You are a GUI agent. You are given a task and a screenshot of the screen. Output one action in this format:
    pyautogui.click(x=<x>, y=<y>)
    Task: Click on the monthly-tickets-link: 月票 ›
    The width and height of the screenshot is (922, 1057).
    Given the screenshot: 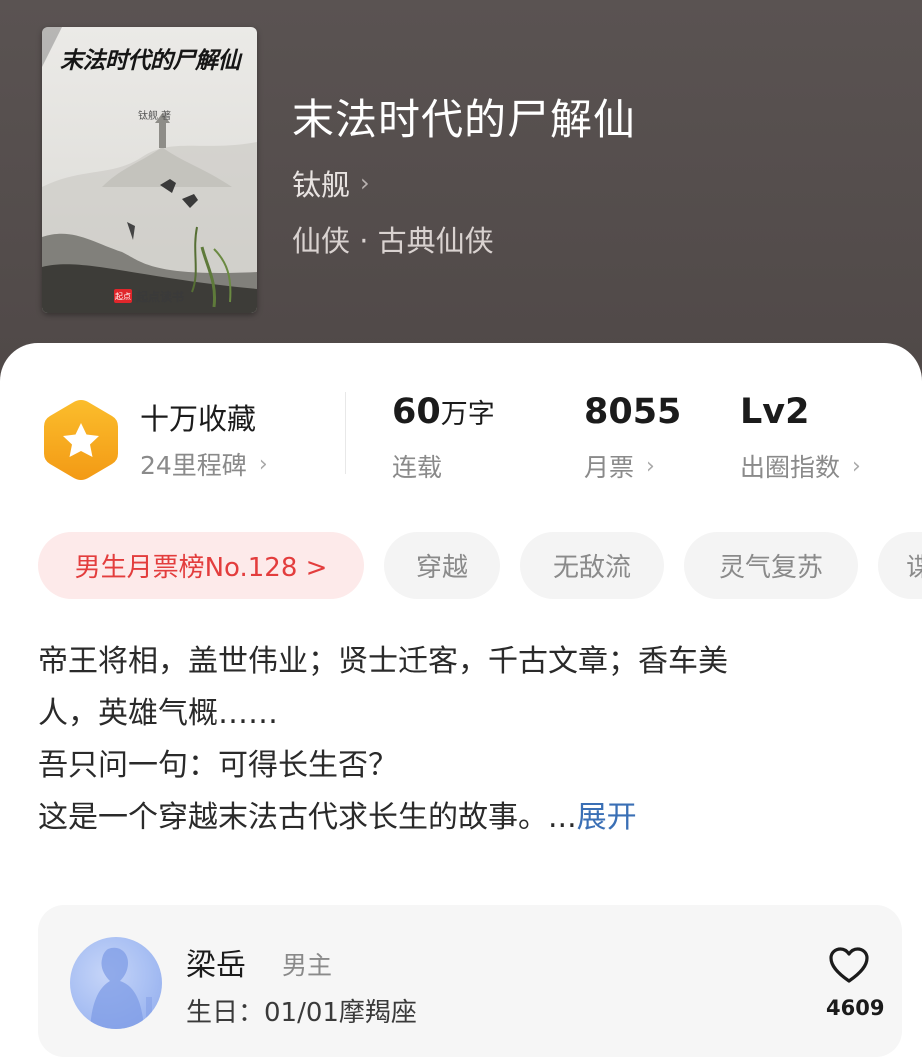 What is the action you would take?
    pyautogui.click(x=619, y=466)
    